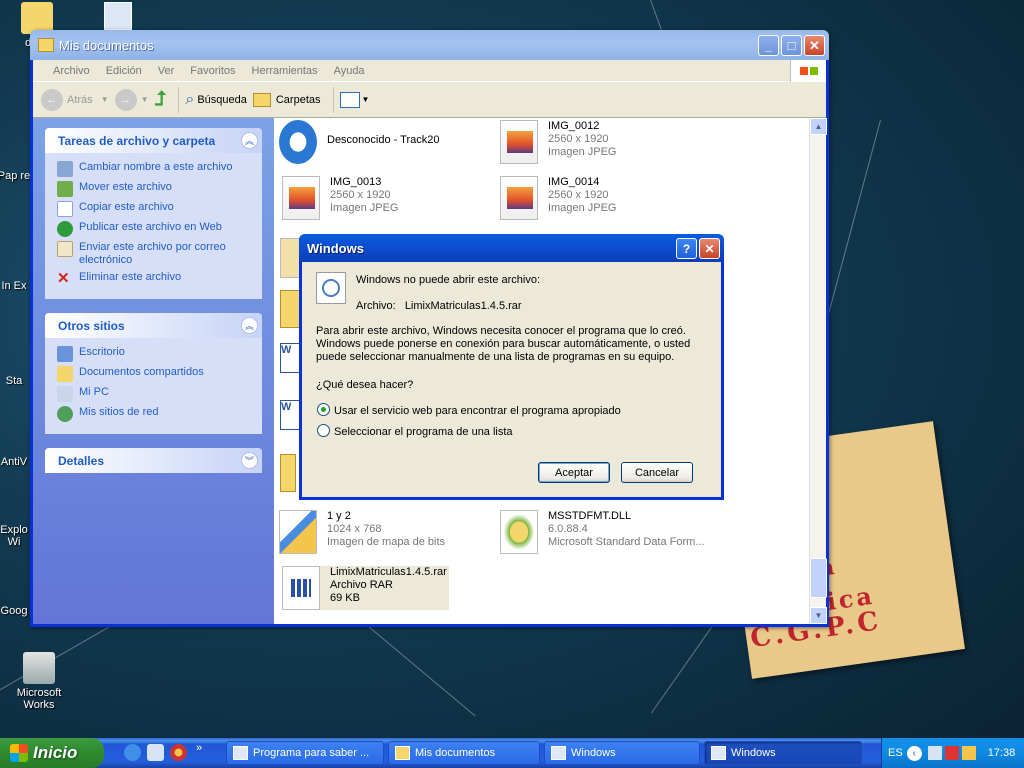 The width and height of the screenshot is (1024, 768). Describe the element at coordinates (178, 752) in the screenshot. I see `media-icon` at that location.